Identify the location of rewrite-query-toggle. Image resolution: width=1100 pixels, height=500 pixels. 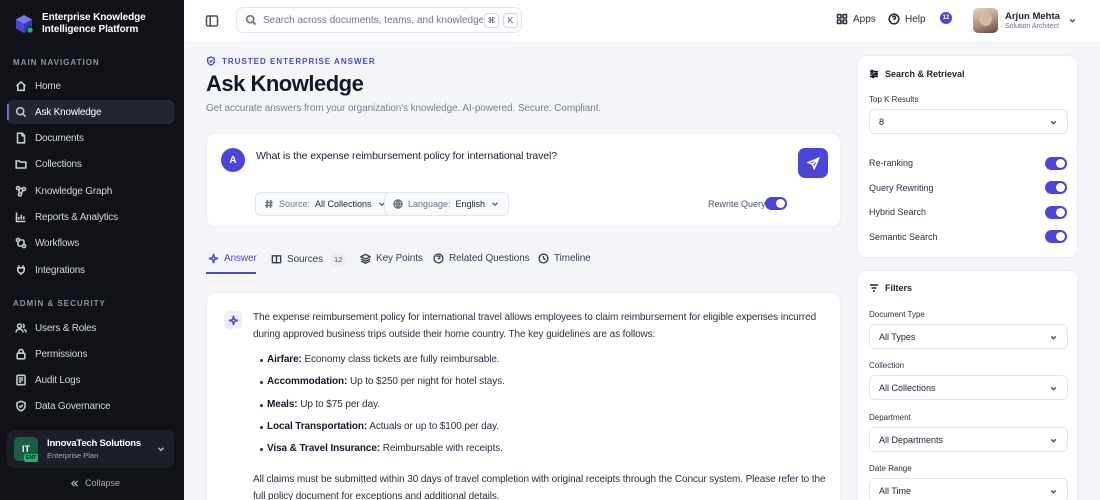
(776, 203).